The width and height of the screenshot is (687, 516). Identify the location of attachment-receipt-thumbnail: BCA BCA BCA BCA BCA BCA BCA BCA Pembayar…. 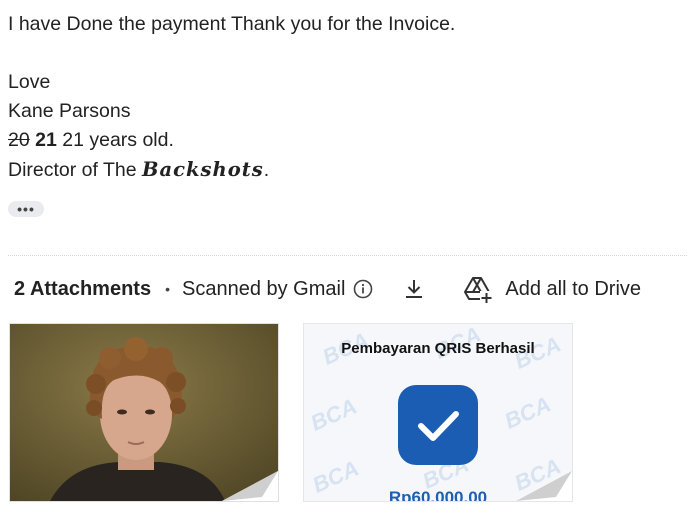
(438, 412).